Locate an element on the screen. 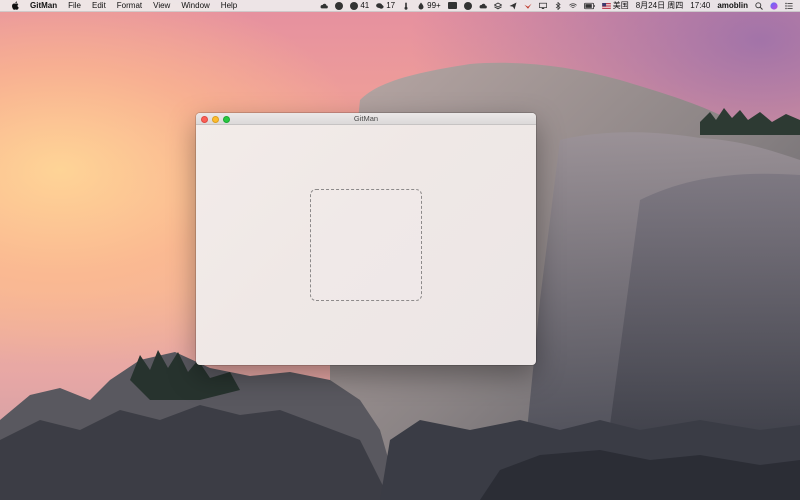 The width and height of the screenshot is (800, 500). badge-count-41: 41 is located at coordinates (365, 5).